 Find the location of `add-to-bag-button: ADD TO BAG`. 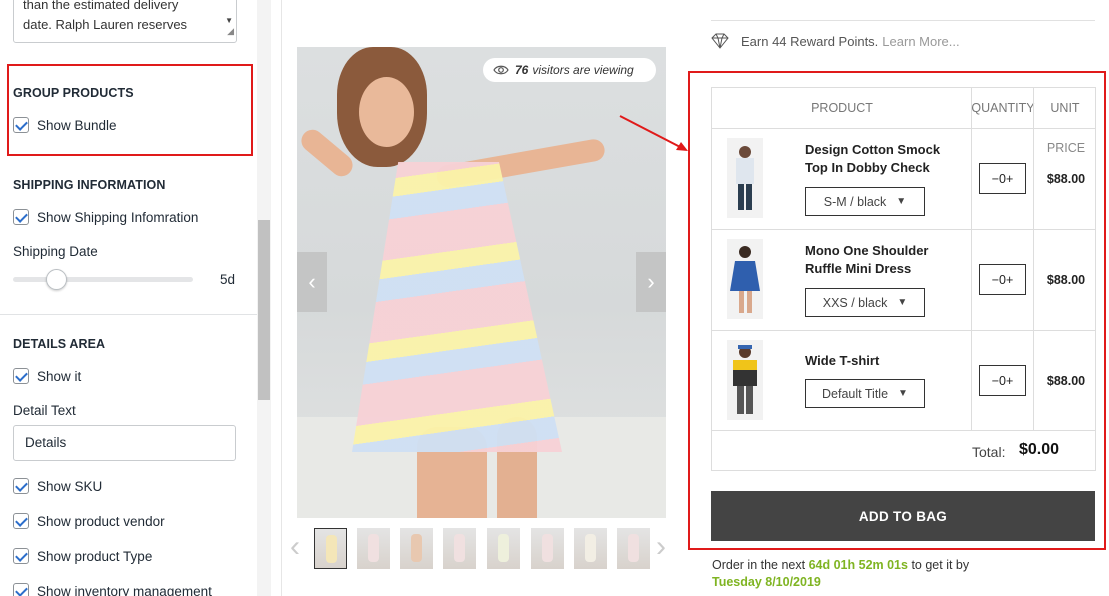

add-to-bag-button: ADD TO BAG is located at coordinates (903, 516).